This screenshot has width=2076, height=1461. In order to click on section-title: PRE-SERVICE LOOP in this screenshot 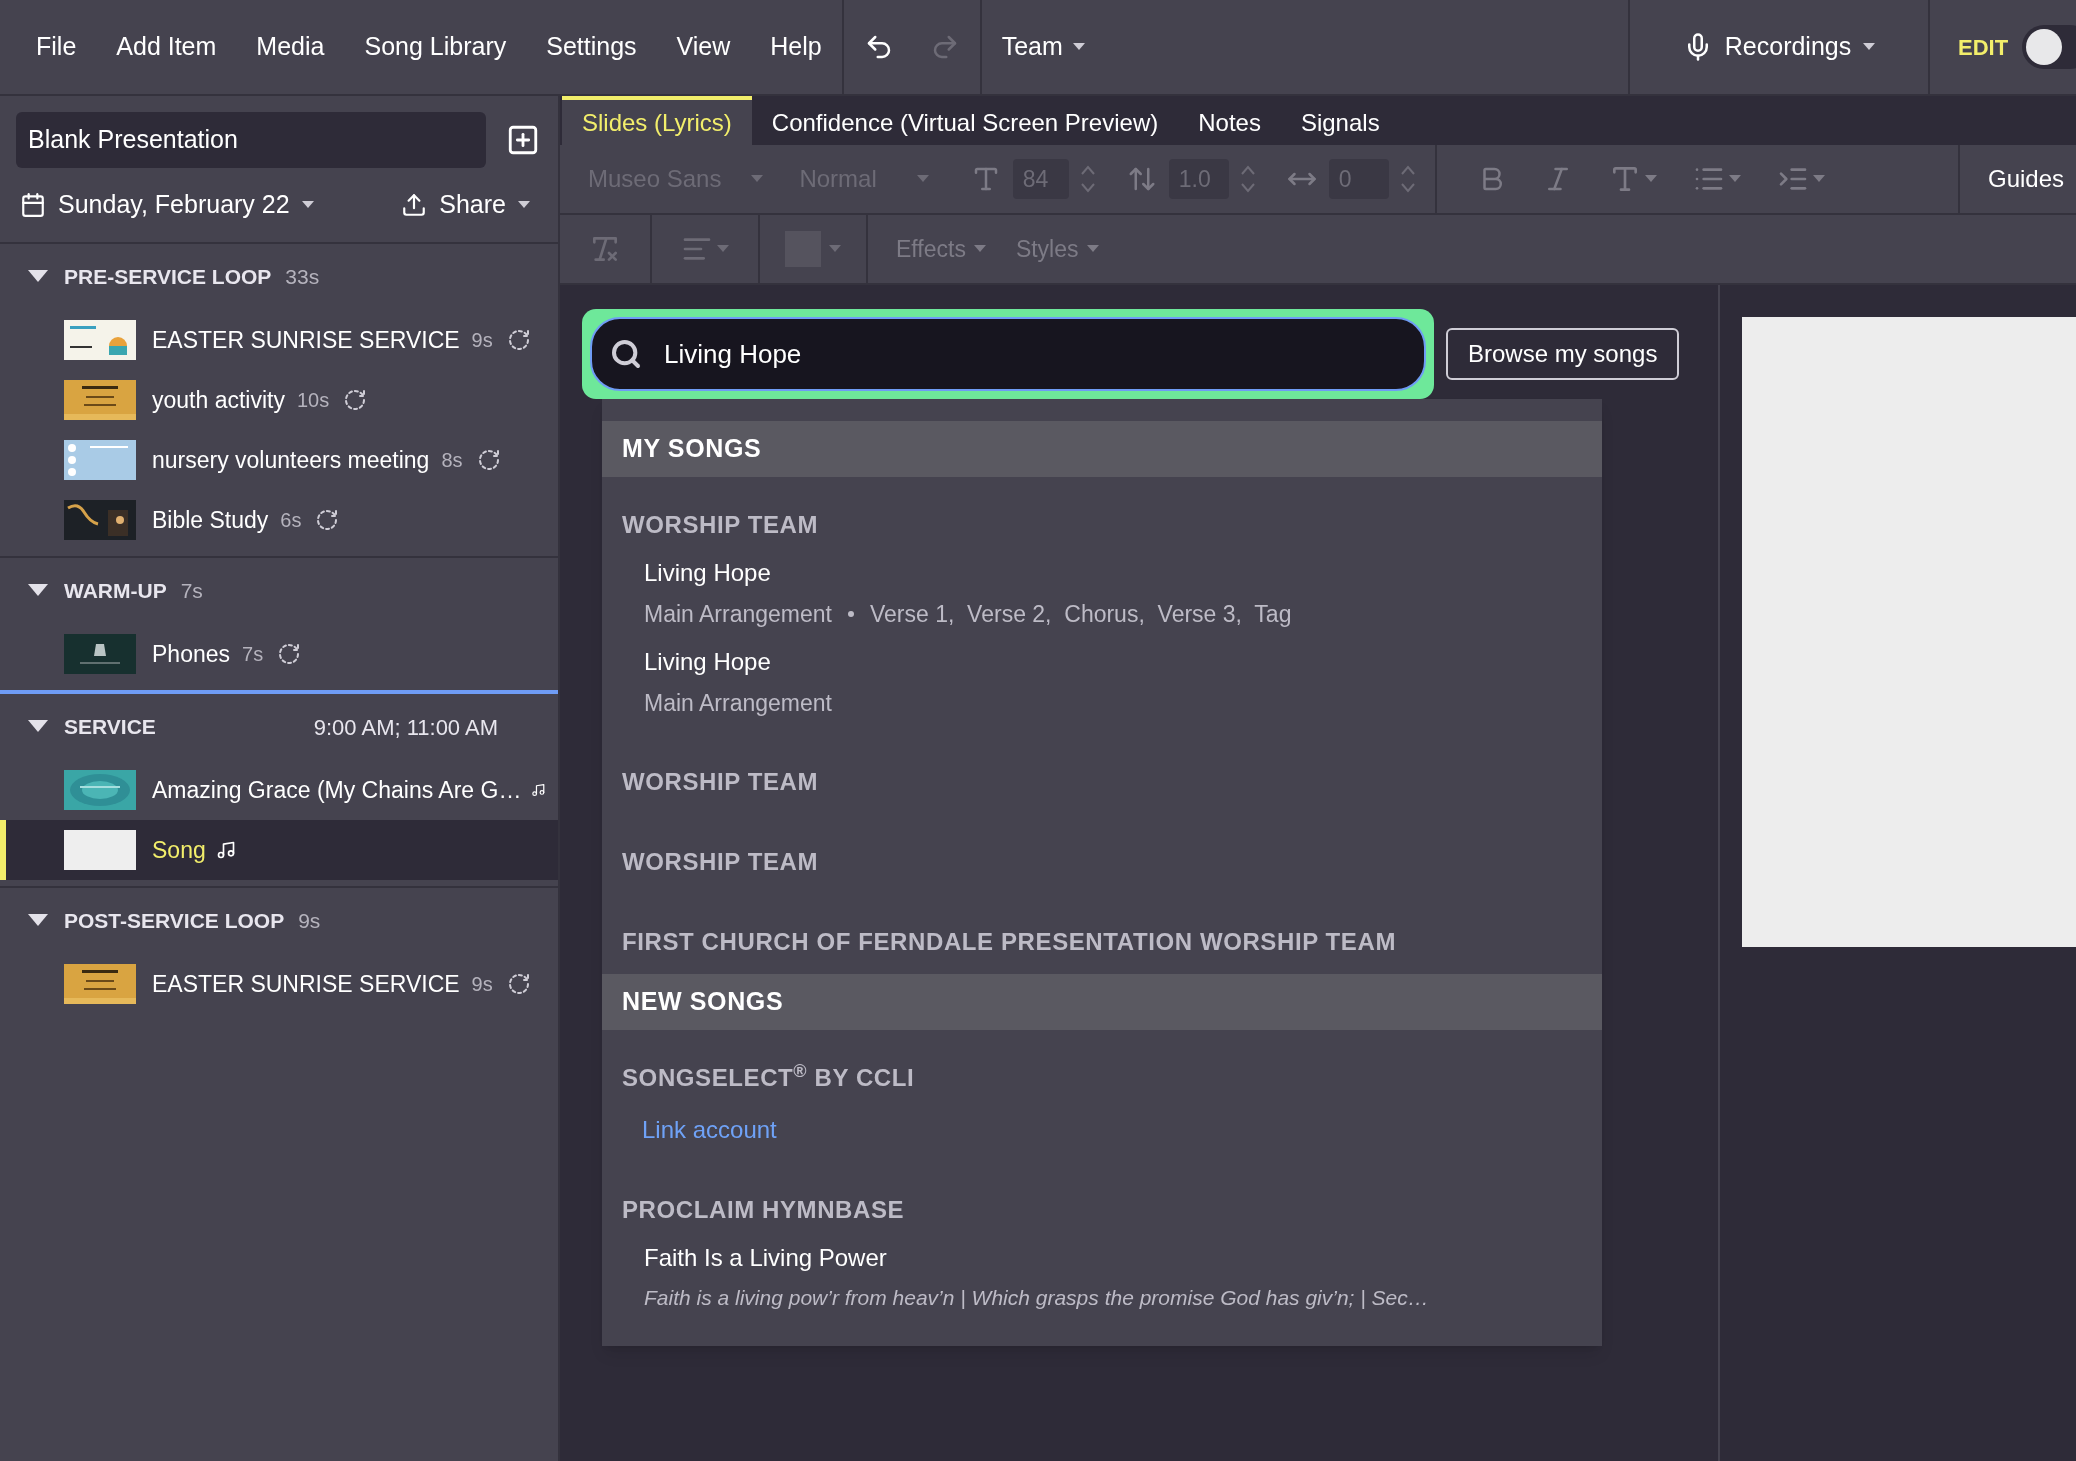, I will do `click(168, 277)`.